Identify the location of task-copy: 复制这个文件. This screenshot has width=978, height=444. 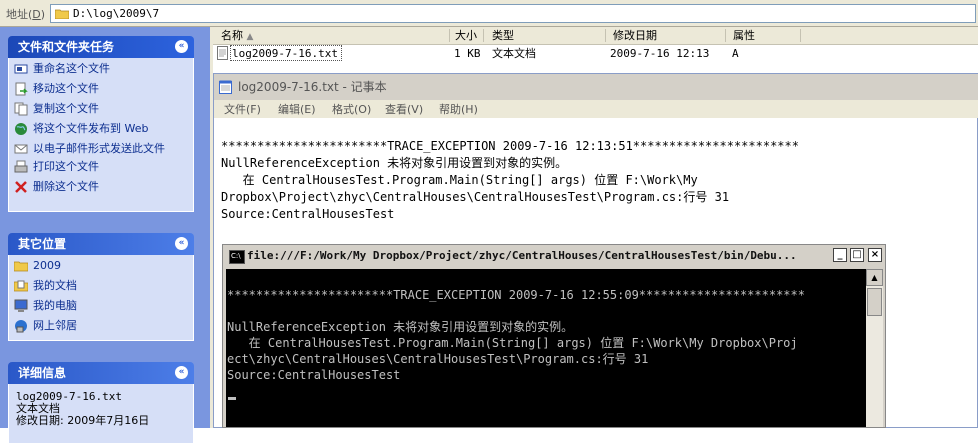
(101, 109).